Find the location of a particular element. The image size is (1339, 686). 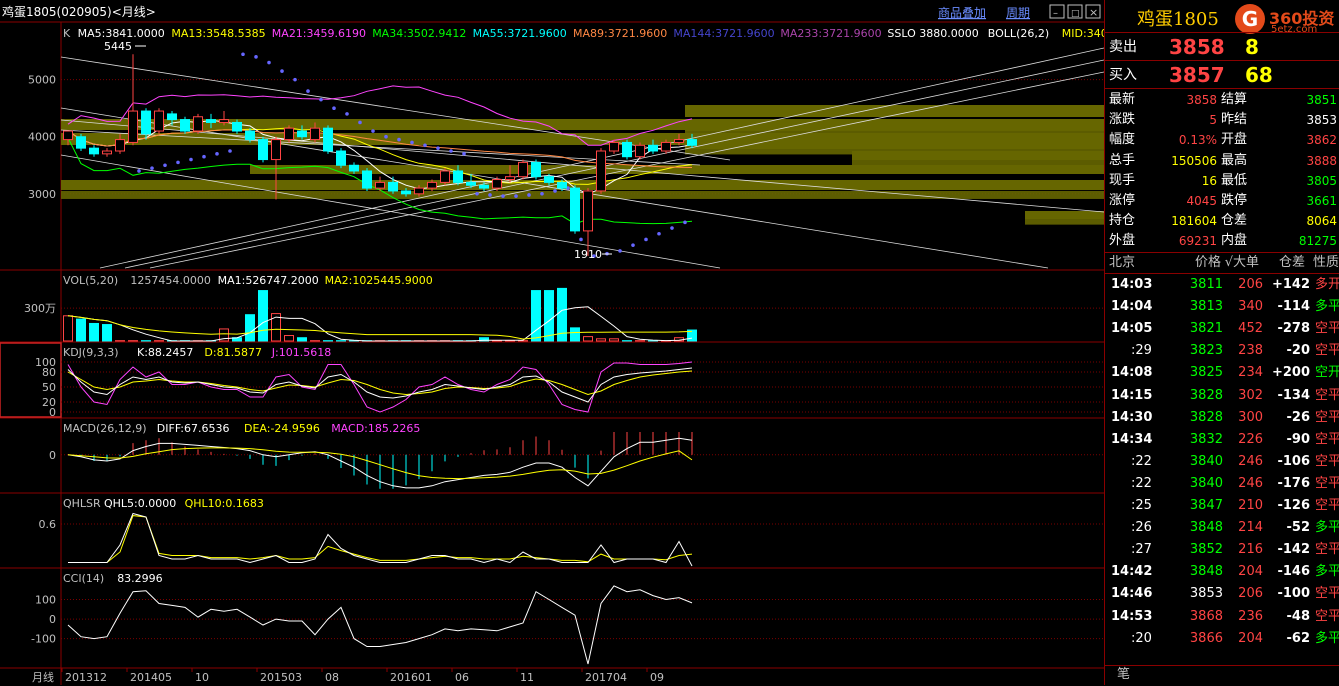

quote-label: 昨结 is located at coordinates (1234, 120).